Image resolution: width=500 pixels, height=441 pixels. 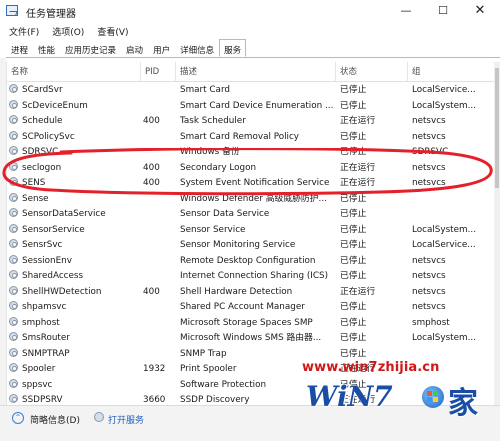 What do you see at coordinates (431, 322) in the screenshot?
I see `service-group: smphost` at bounding box center [431, 322].